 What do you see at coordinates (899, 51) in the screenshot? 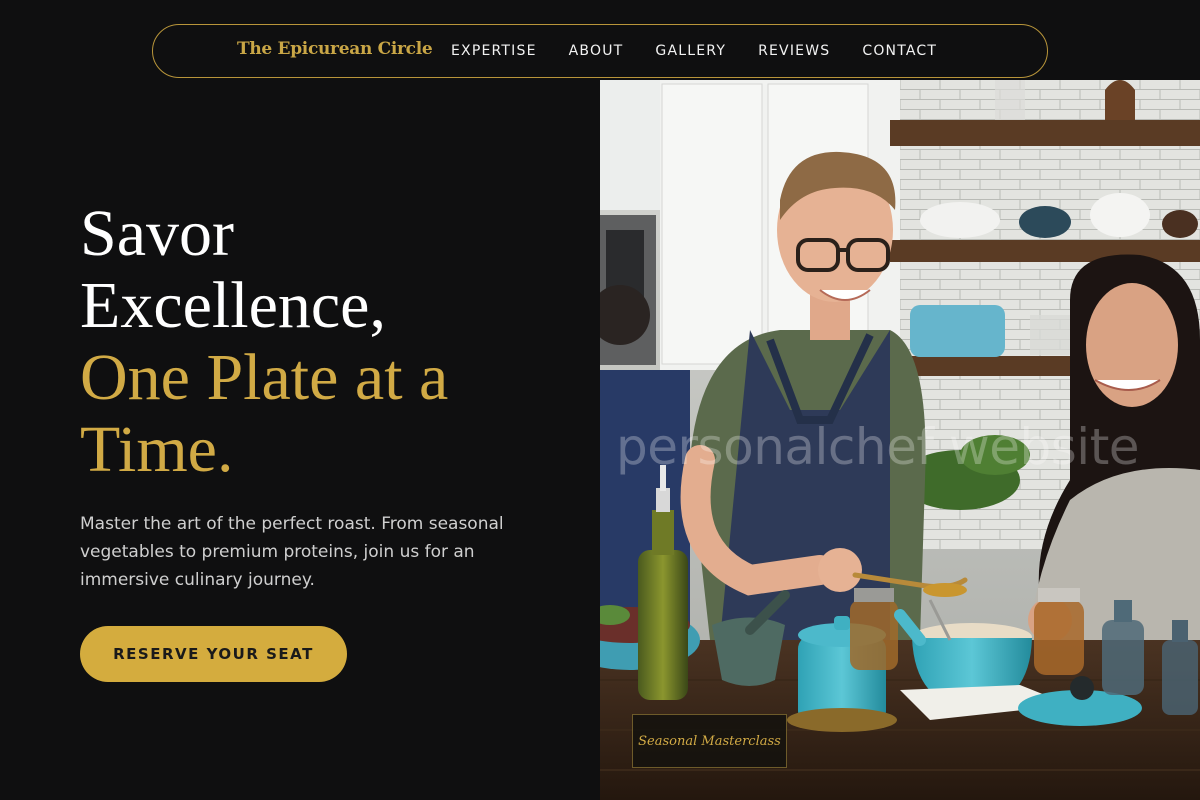
I see `nav-link-contact: CONTACT` at bounding box center [899, 51].